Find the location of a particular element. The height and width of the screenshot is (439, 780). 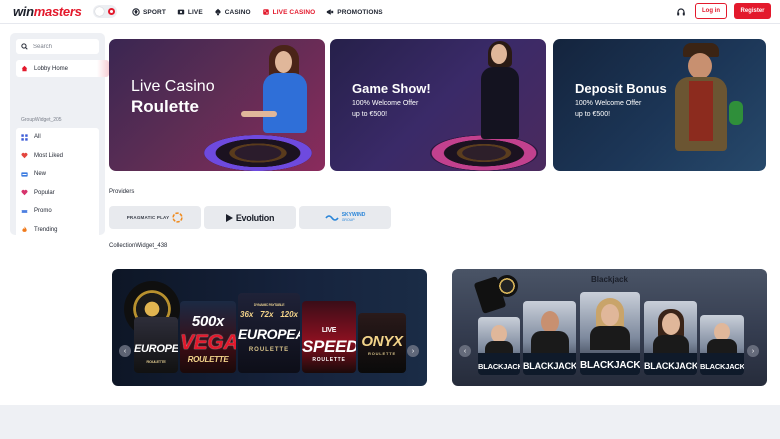

sidebar-item-lobby-home: Lobby Home is located at coordinates (62, 68).